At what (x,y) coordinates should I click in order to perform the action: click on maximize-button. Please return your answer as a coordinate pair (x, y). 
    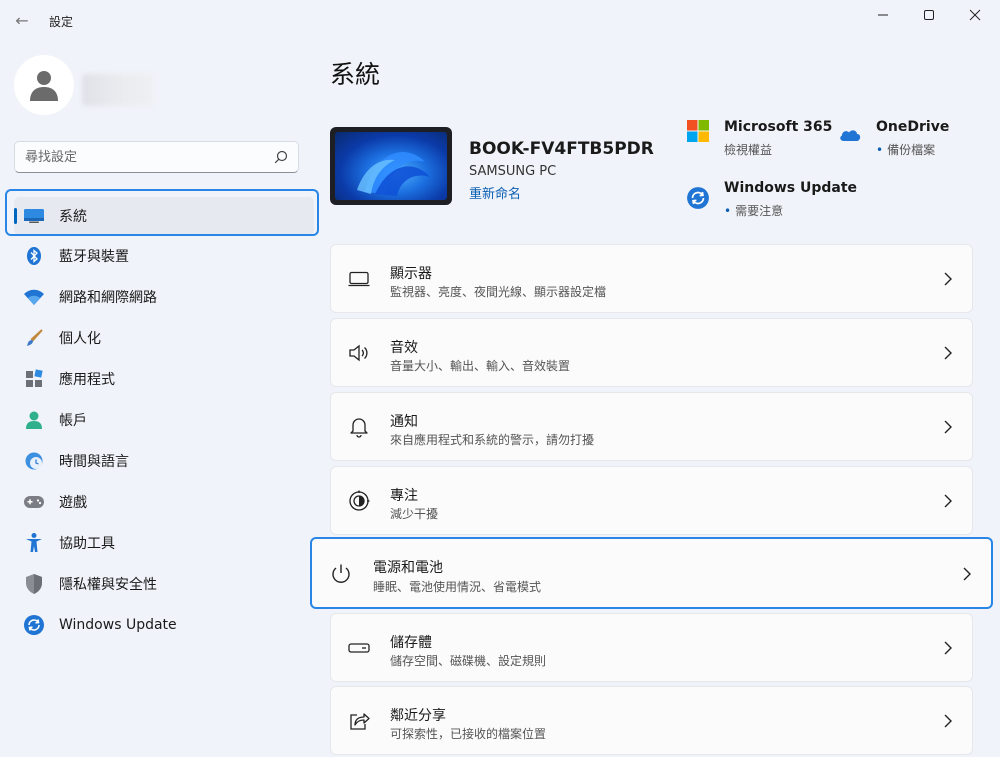
    Looking at the image, I should click on (929, 15).